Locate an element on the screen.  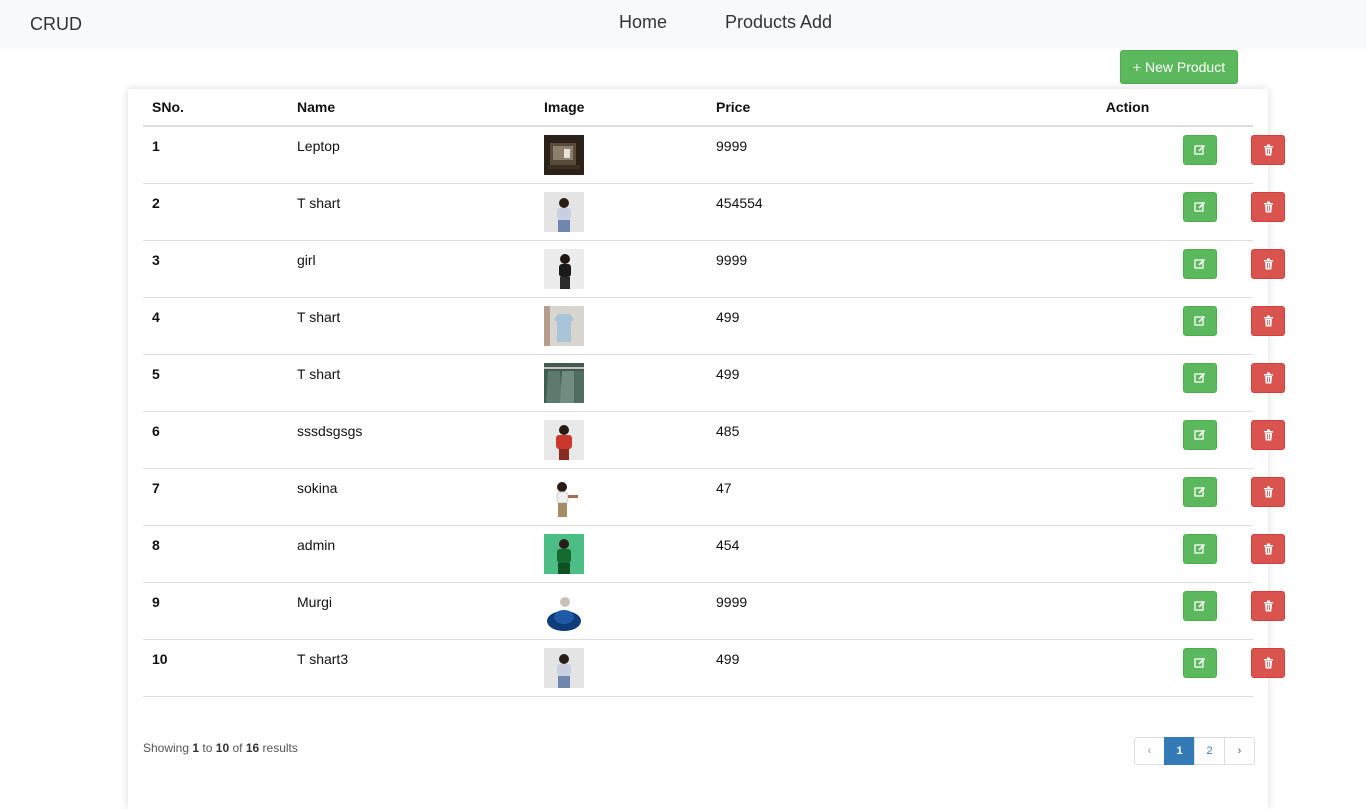
header-name: Name is located at coordinates (411, 108).